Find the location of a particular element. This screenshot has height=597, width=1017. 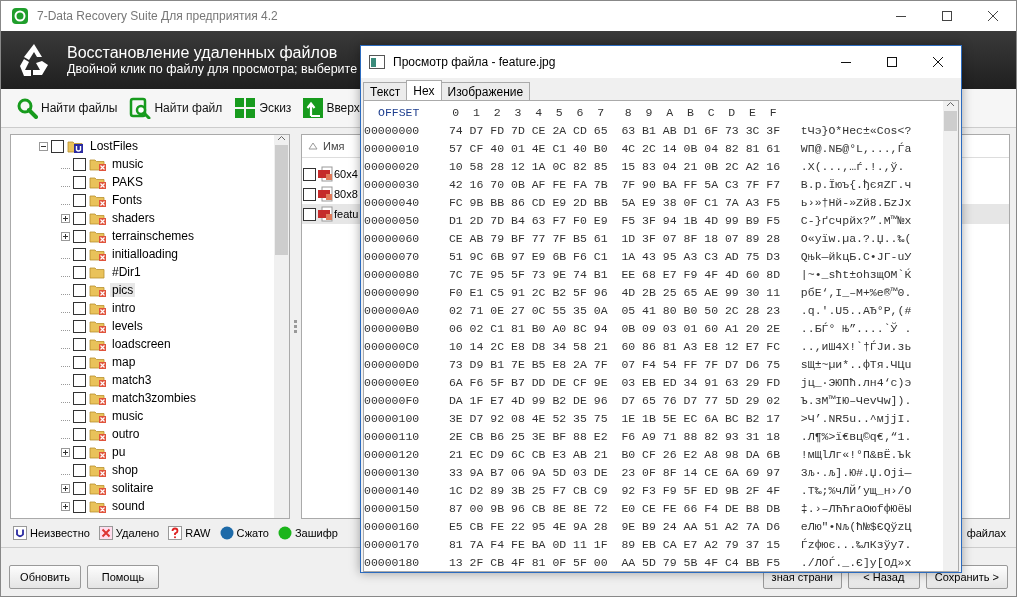

legend-label: Зашифр is located at coordinates (316, 533).